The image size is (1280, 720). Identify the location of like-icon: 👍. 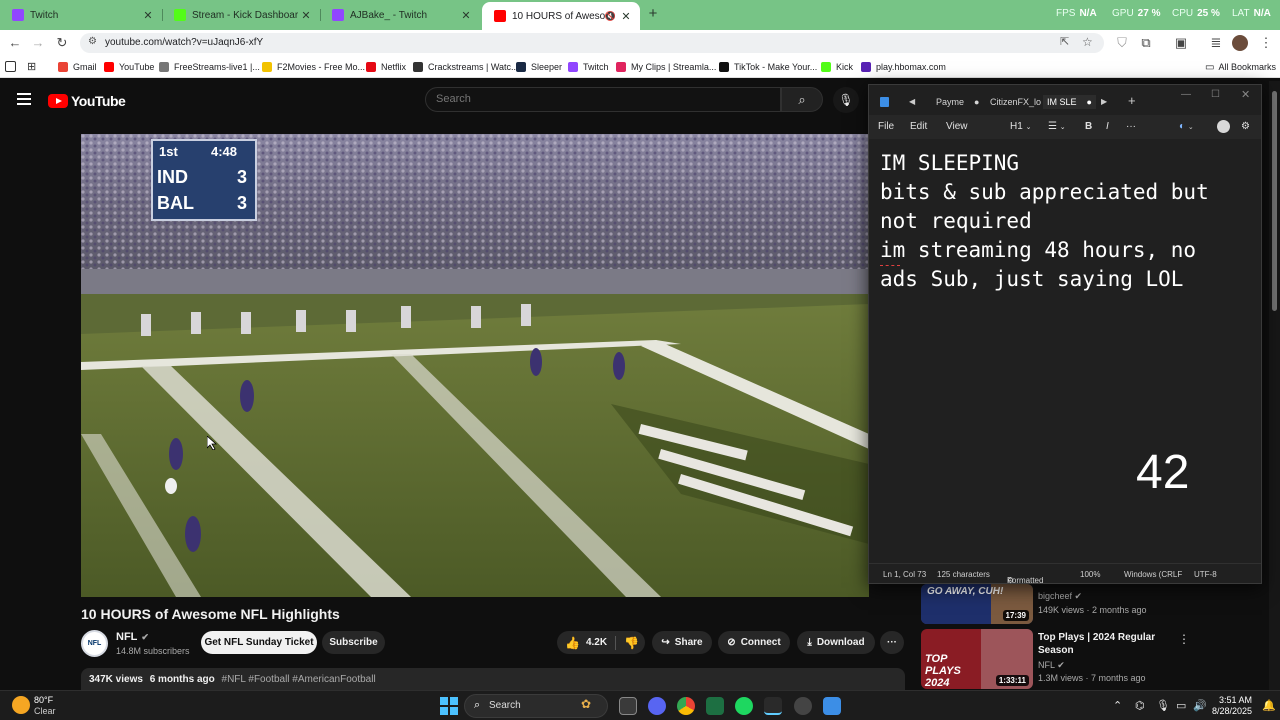
(572, 643).